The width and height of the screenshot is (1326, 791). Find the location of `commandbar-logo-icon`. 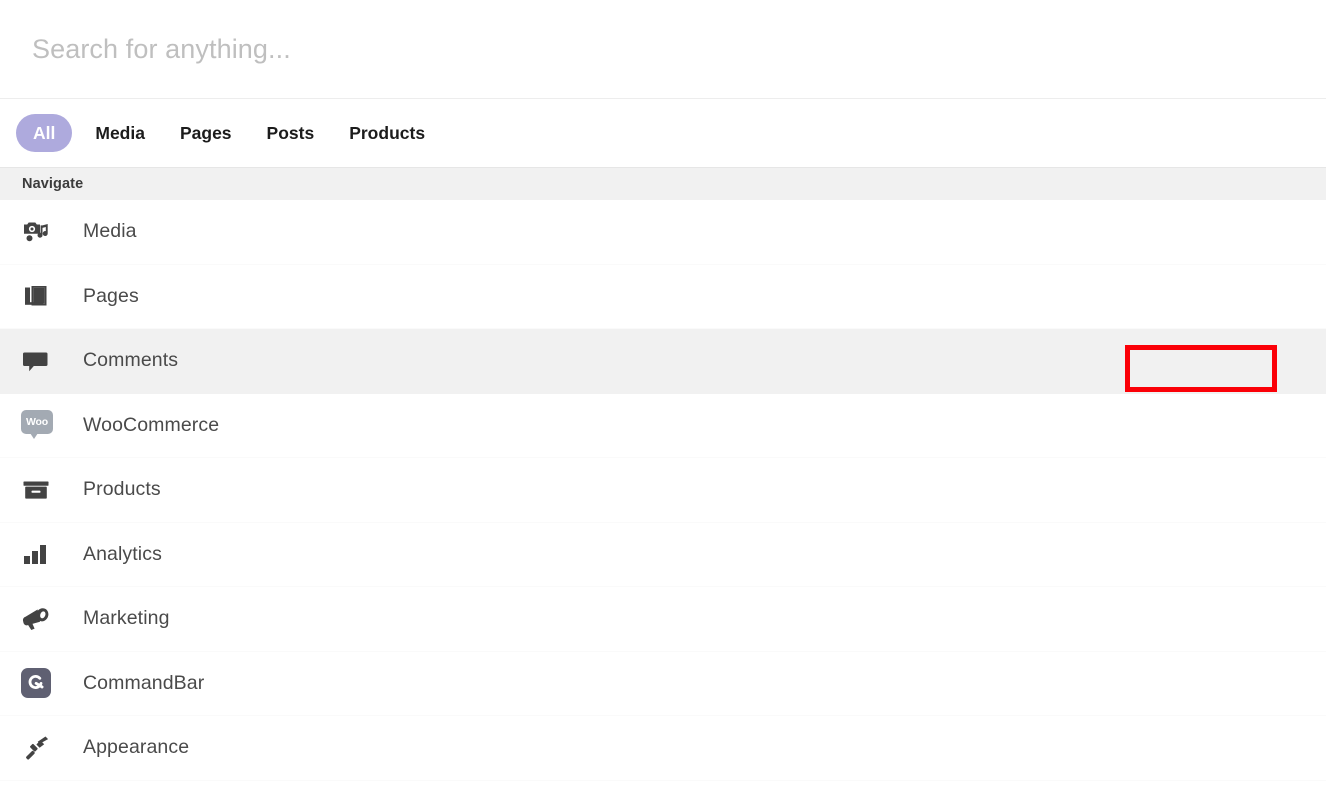

commandbar-logo-icon is located at coordinates (41, 683).